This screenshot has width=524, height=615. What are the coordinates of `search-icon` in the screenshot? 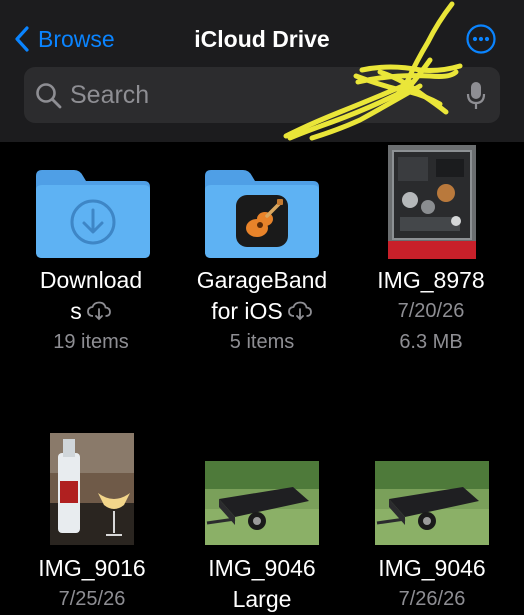 It's located at (49, 96).